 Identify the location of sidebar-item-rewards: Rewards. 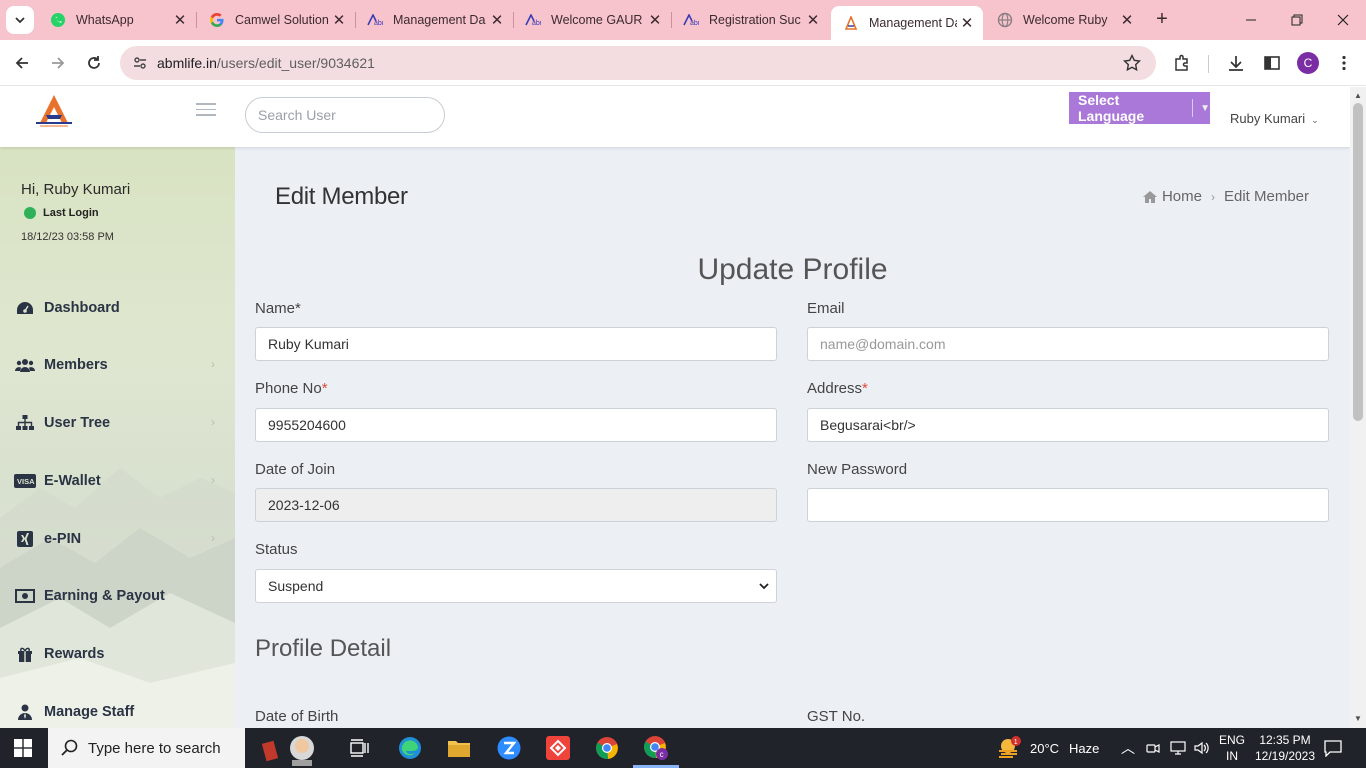
(117, 654).